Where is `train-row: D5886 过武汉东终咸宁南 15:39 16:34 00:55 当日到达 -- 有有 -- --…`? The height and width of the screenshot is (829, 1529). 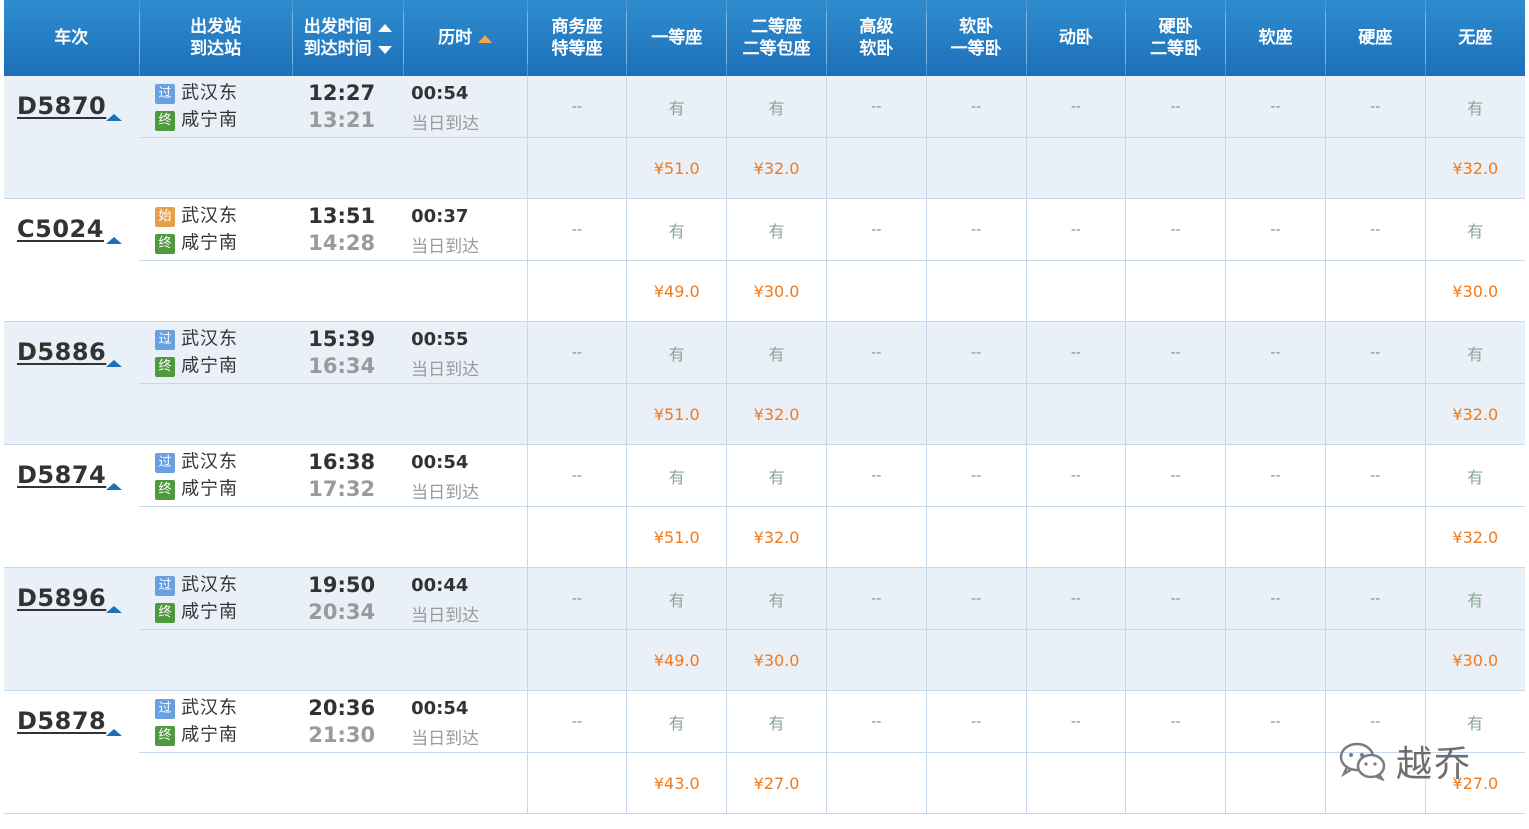 train-row: D5886 过武汉东终咸宁南 15:39 16:34 00:55 当日到达 -- 有有 -- --… is located at coordinates (764, 383).